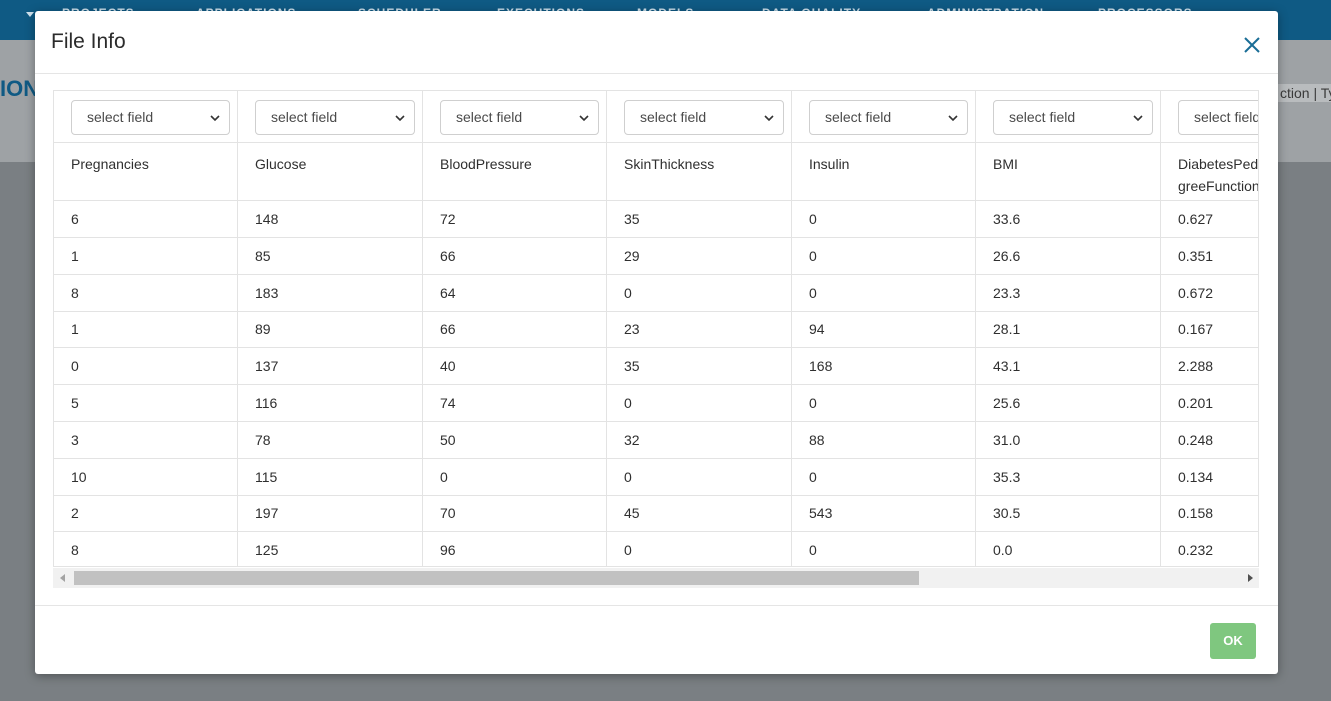 The height and width of the screenshot is (701, 1331). I want to click on table-cell: 33.6, so click(1007, 219).